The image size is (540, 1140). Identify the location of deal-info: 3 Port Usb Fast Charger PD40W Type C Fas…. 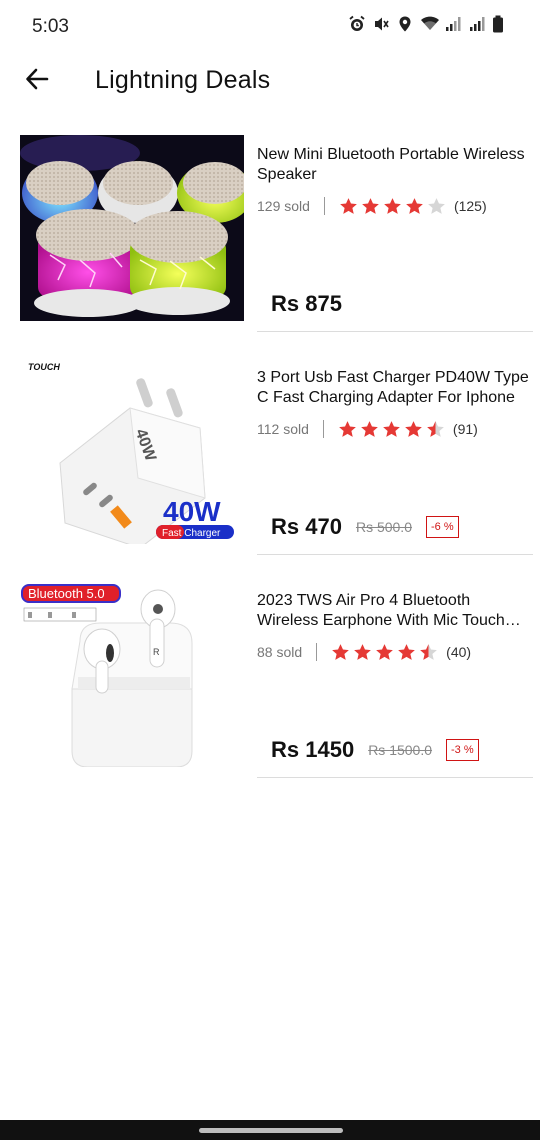
(395, 461).